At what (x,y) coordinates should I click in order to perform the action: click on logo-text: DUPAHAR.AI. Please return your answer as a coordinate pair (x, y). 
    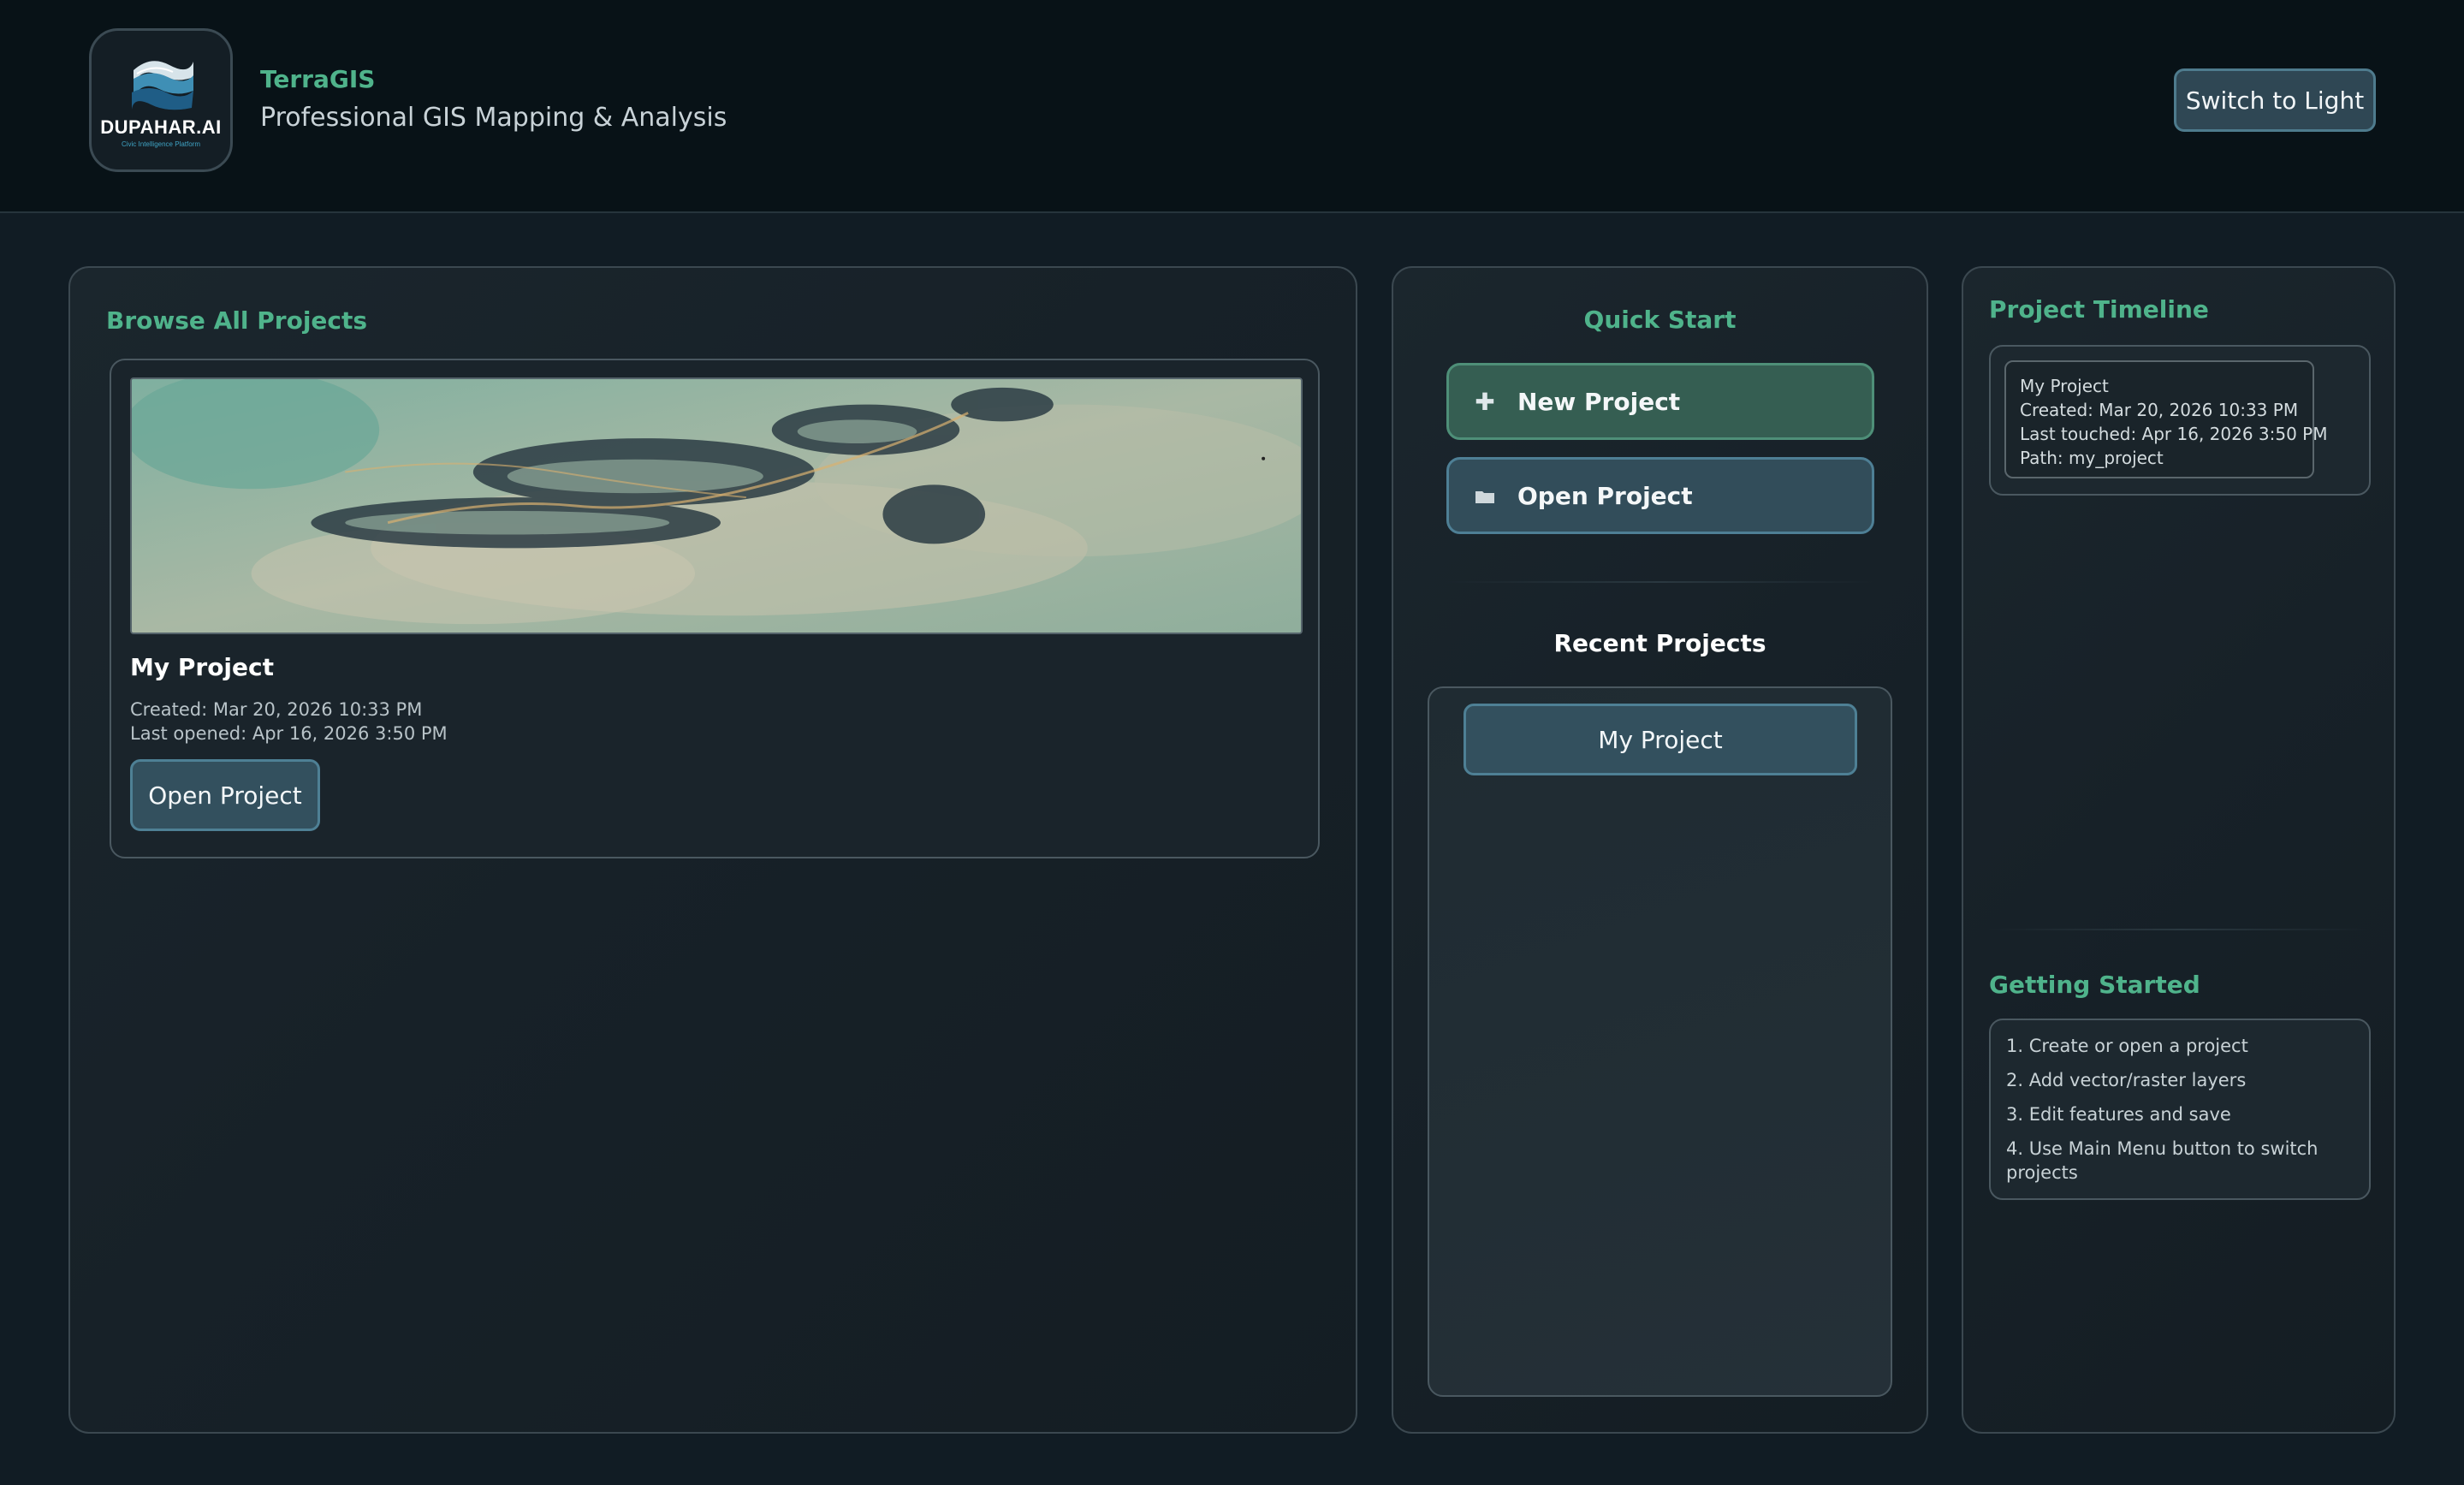
    Looking at the image, I should click on (161, 127).